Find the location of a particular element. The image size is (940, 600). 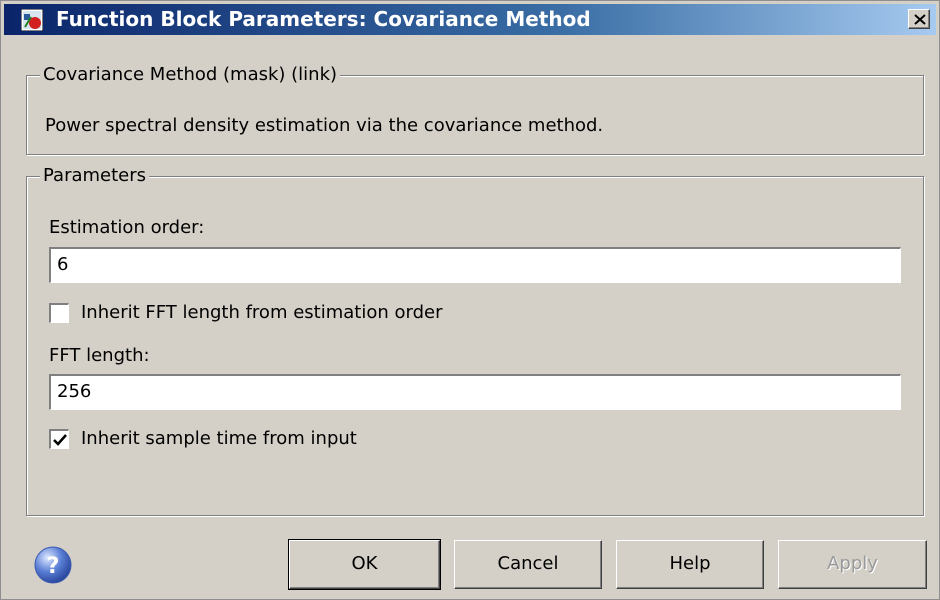

cancel-button: Cancel is located at coordinates (528, 564).